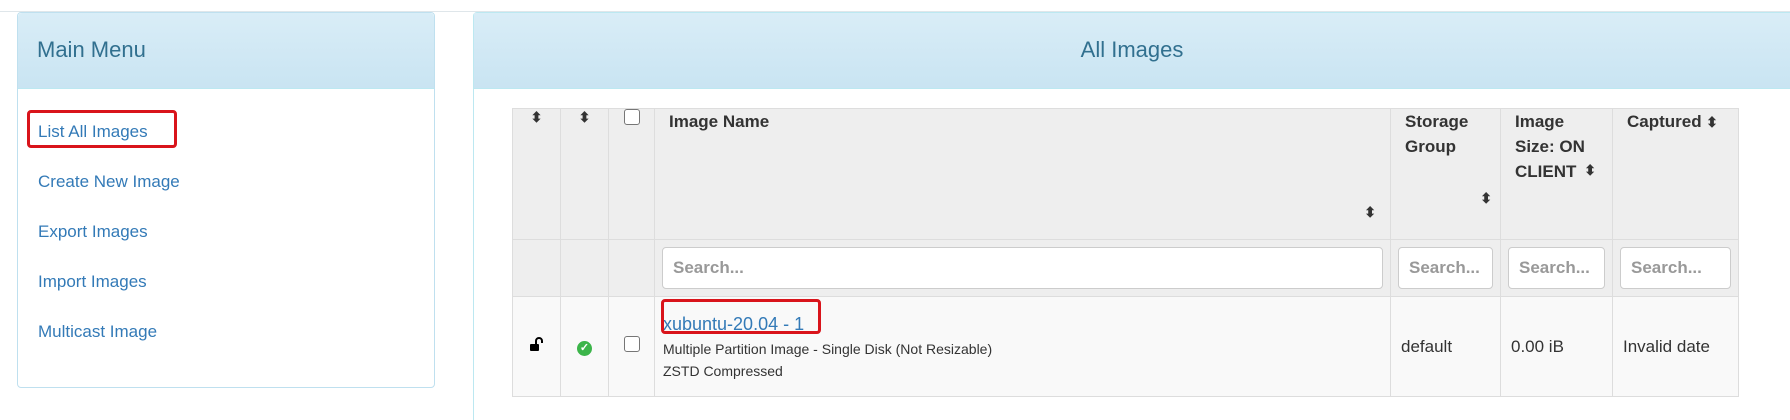  Describe the element at coordinates (719, 121) in the screenshot. I see `column-label-image-name: Image Name` at that location.